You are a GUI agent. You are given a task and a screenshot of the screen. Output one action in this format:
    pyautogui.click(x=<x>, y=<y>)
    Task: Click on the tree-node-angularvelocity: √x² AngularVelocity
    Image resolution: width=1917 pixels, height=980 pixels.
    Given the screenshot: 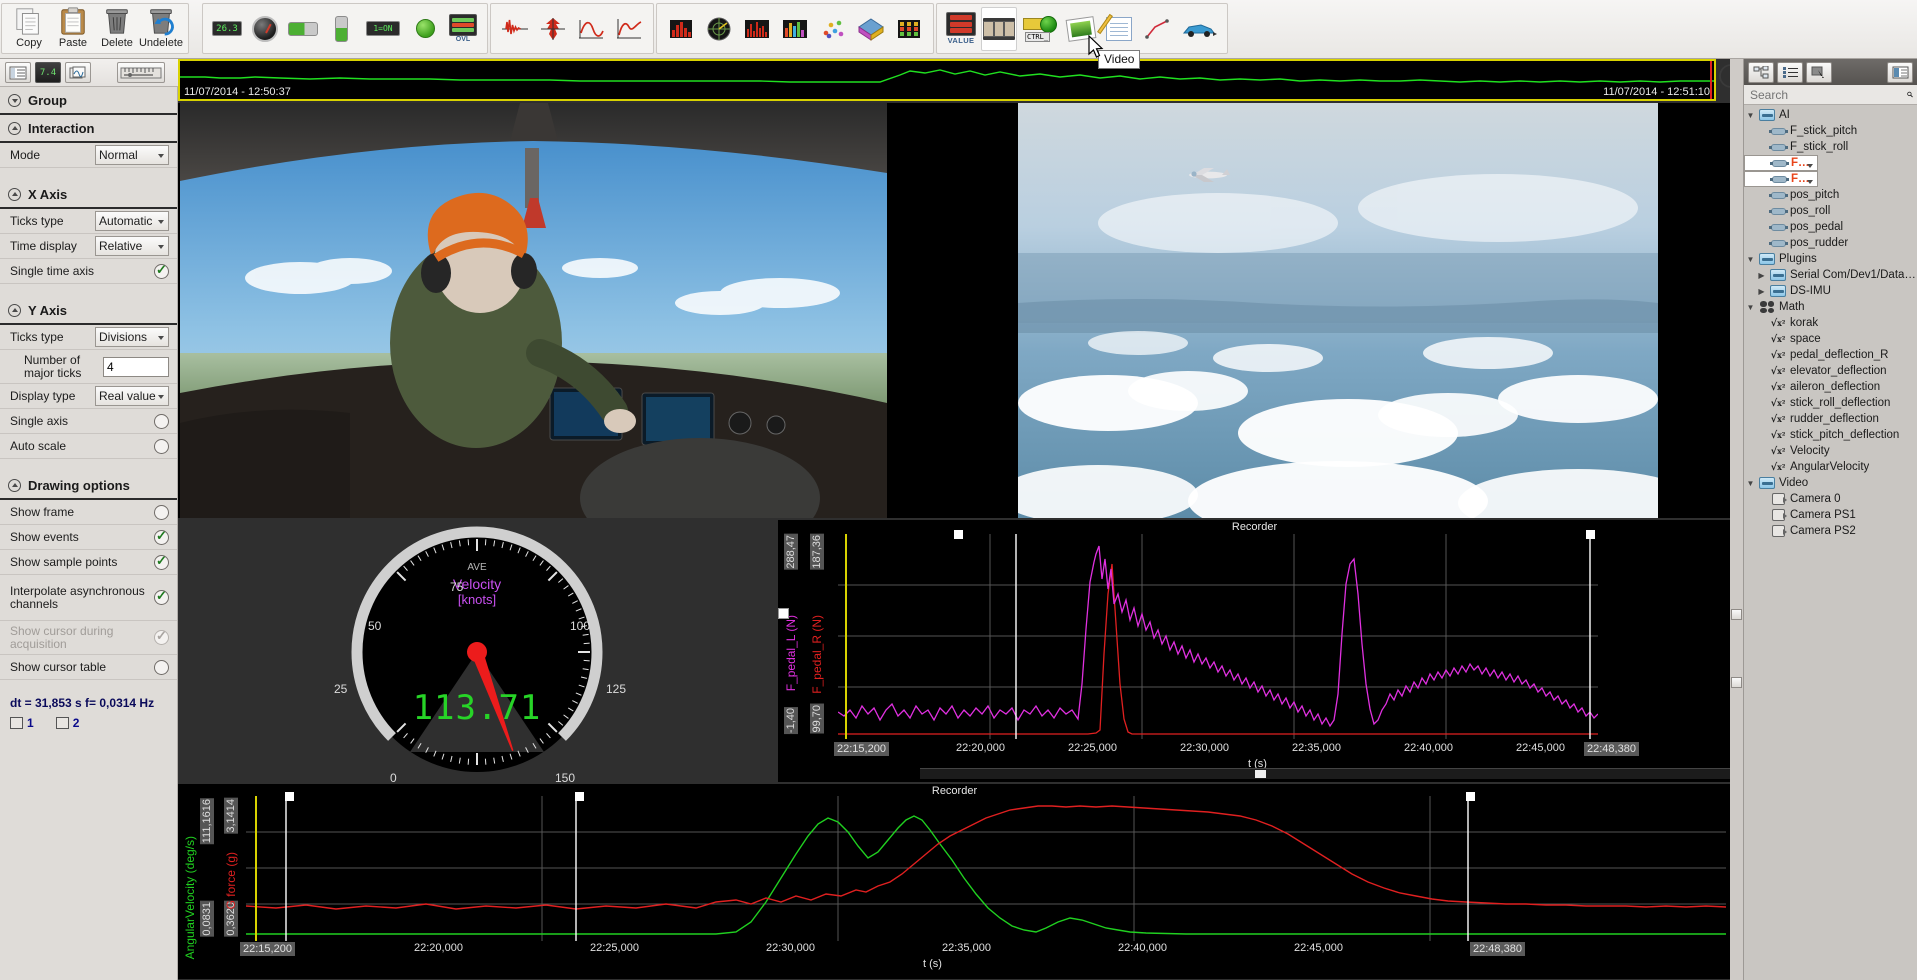 What is the action you would take?
    pyautogui.click(x=1830, y=467)
    